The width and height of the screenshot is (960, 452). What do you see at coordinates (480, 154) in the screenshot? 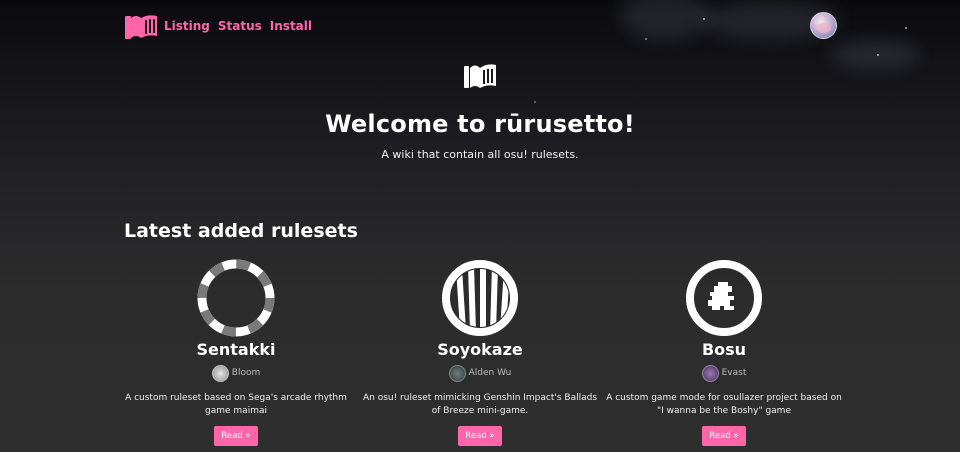
I see `page-subtitle: A wiki that contain all osu! rulesets.` at bounding box center [480, 154].